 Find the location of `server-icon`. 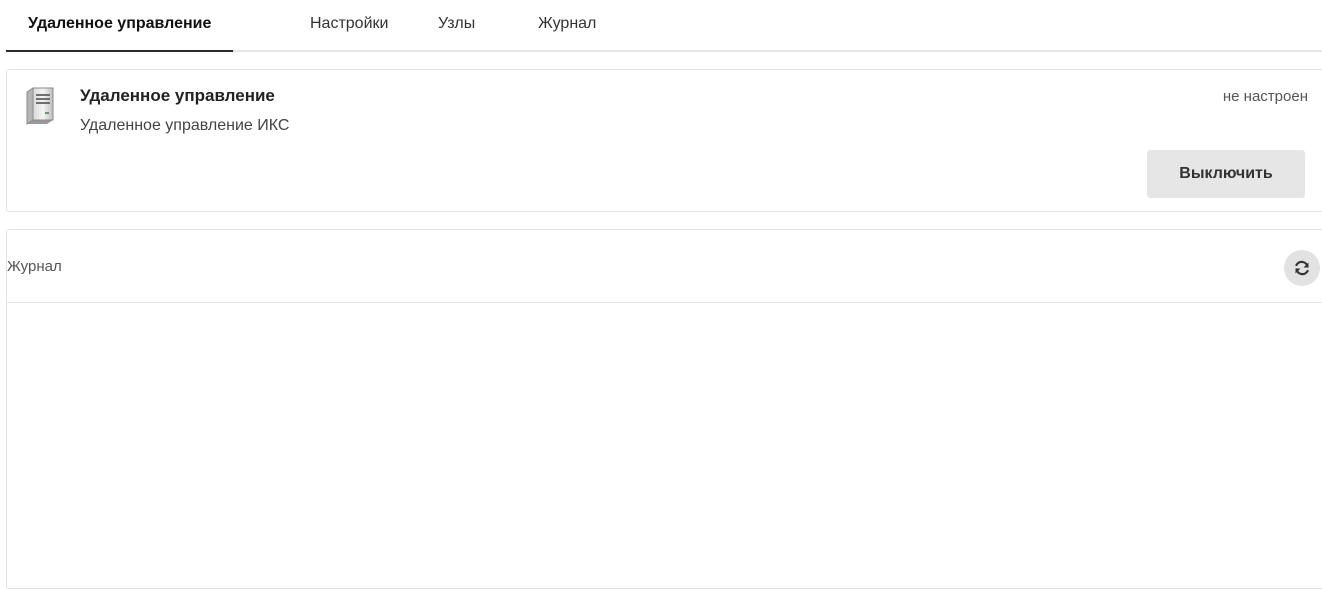

server-icon is located at coordinates (40, 106).